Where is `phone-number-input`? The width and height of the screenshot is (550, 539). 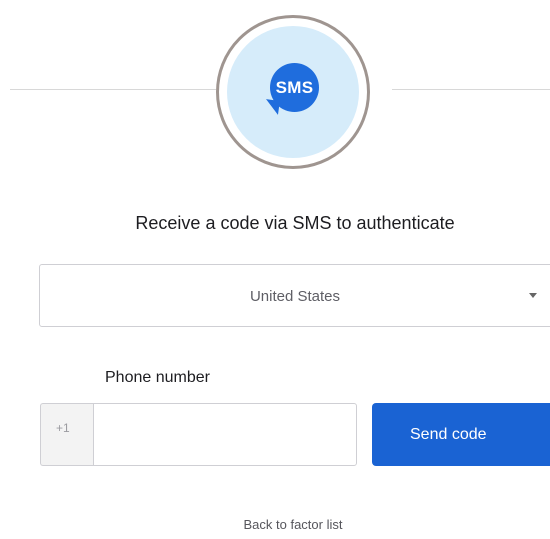 phone-number-input is located at coordinates (225, 434).